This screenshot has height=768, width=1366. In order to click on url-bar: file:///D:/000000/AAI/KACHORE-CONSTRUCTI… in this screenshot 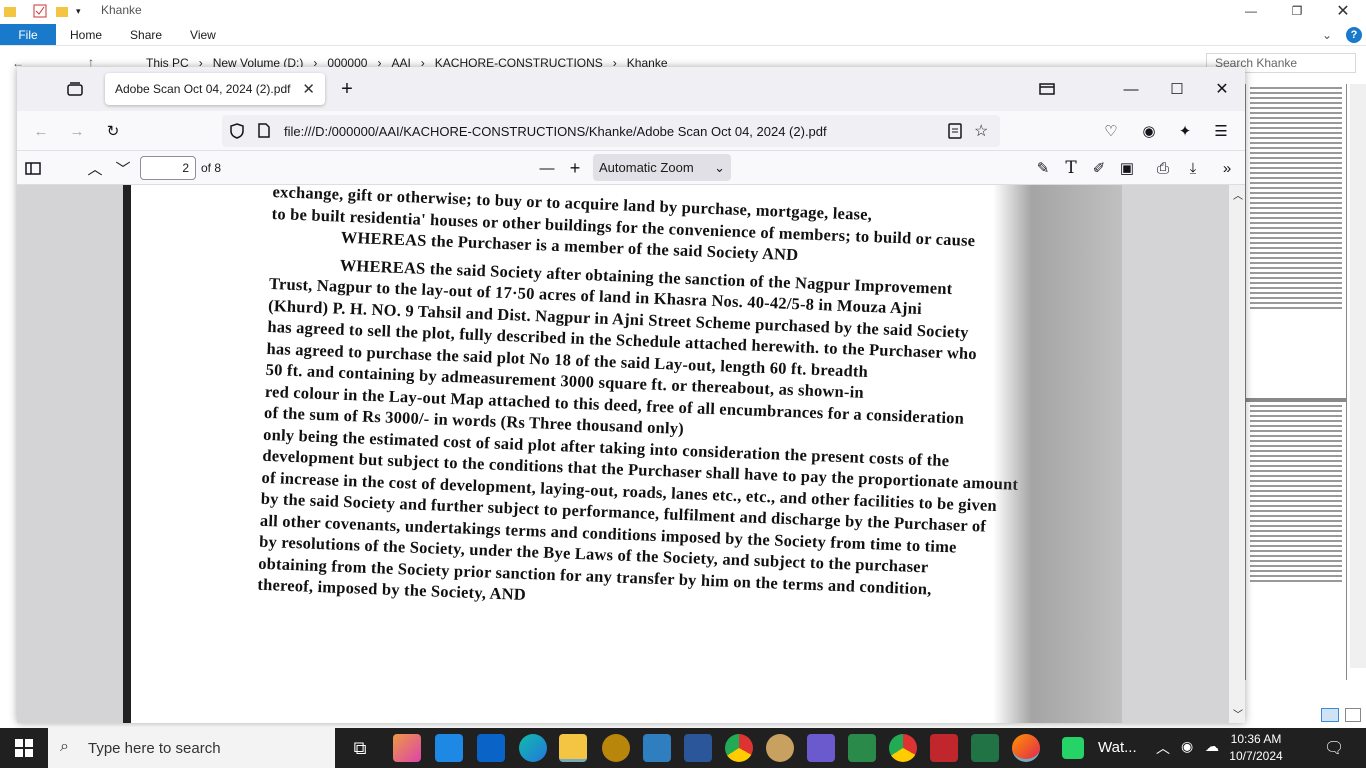, I will do `click(611, 131)`.